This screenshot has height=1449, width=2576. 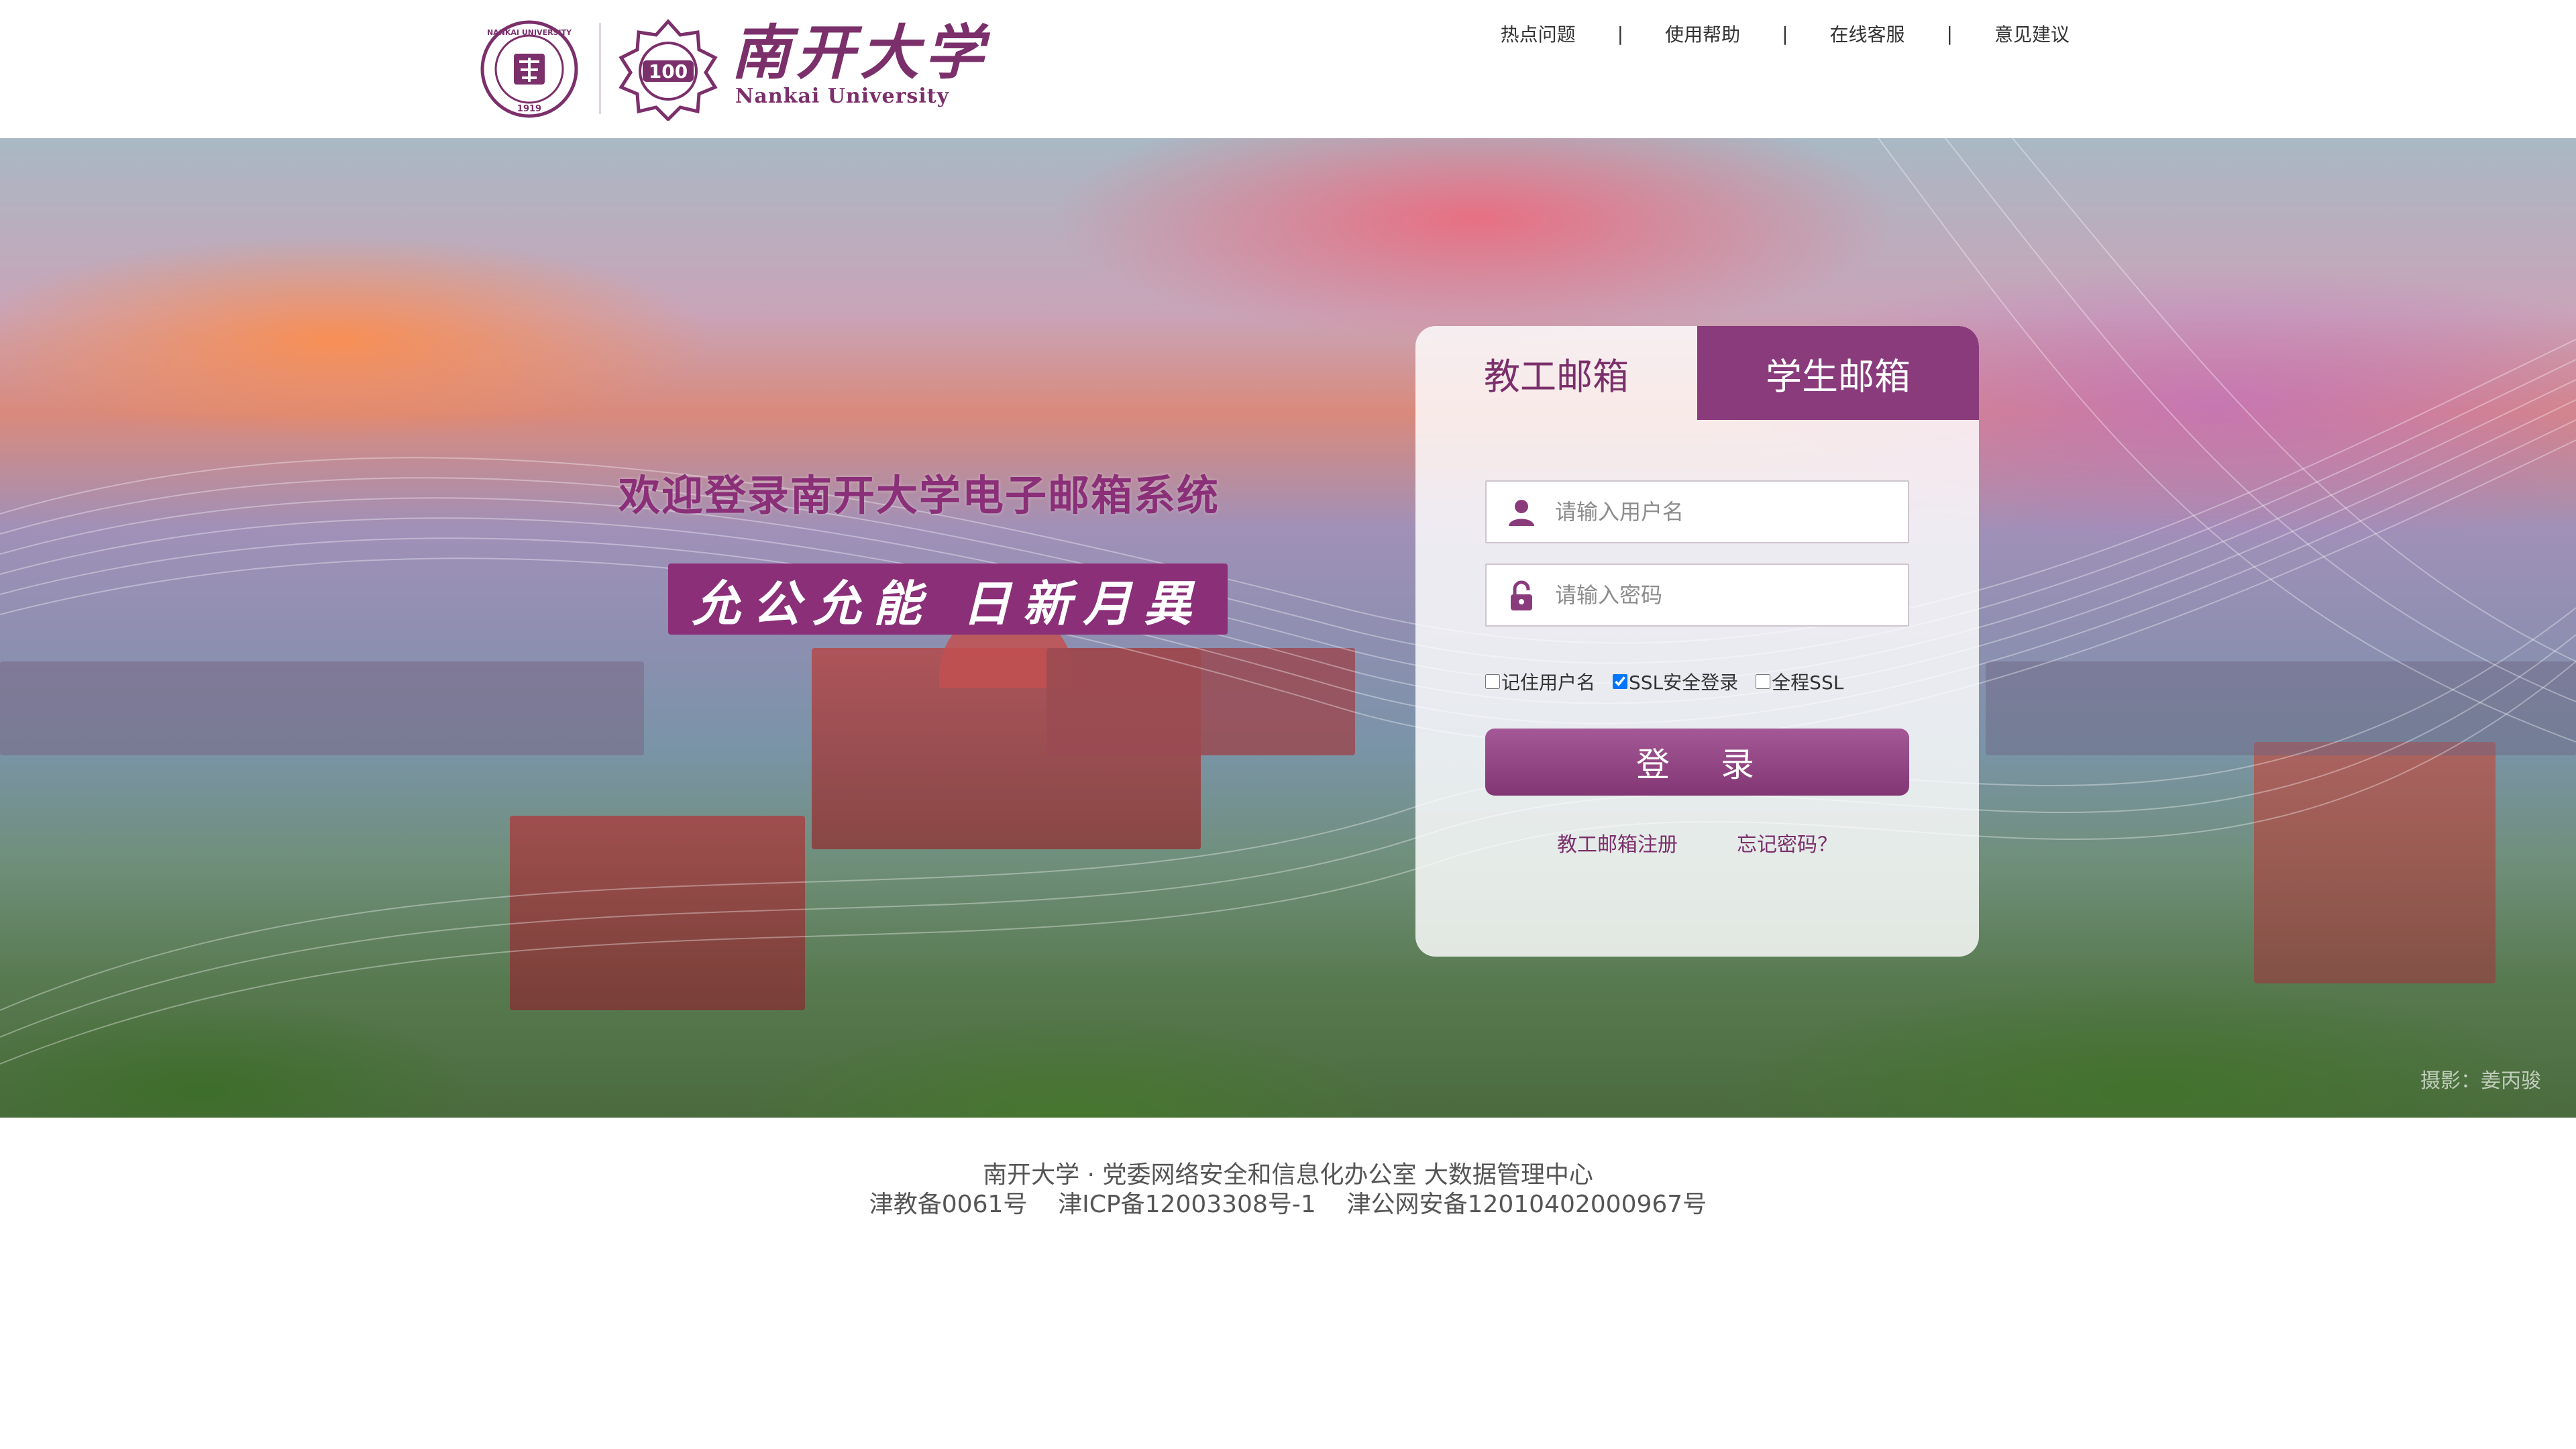 I want to click on full-ssl-checkbox, so click(x=1763, y=681).